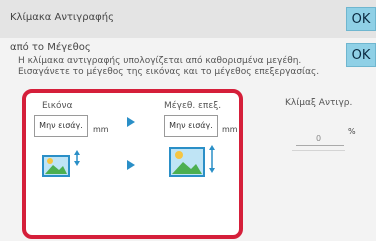 Image resolution: width=376 pixels, height=241 pixels. Describe the element at coordinates (361, 19) in the screenshot. I see `ok-button-top: OK` at that location.